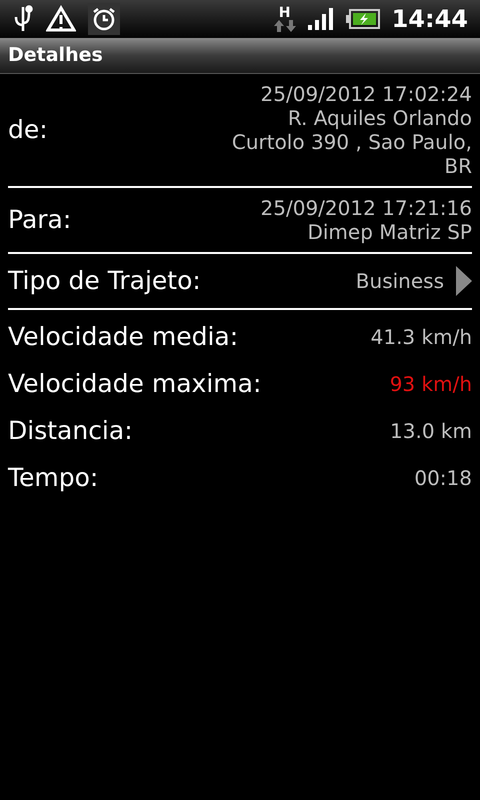 Image resolution: width=480 pixels, height=800 pixels. What do you see at coordinates (366, 208) in the screenshot?
I see `datetime-text: 25/09/2012 17:21:16` at bounding box center [366, 208].